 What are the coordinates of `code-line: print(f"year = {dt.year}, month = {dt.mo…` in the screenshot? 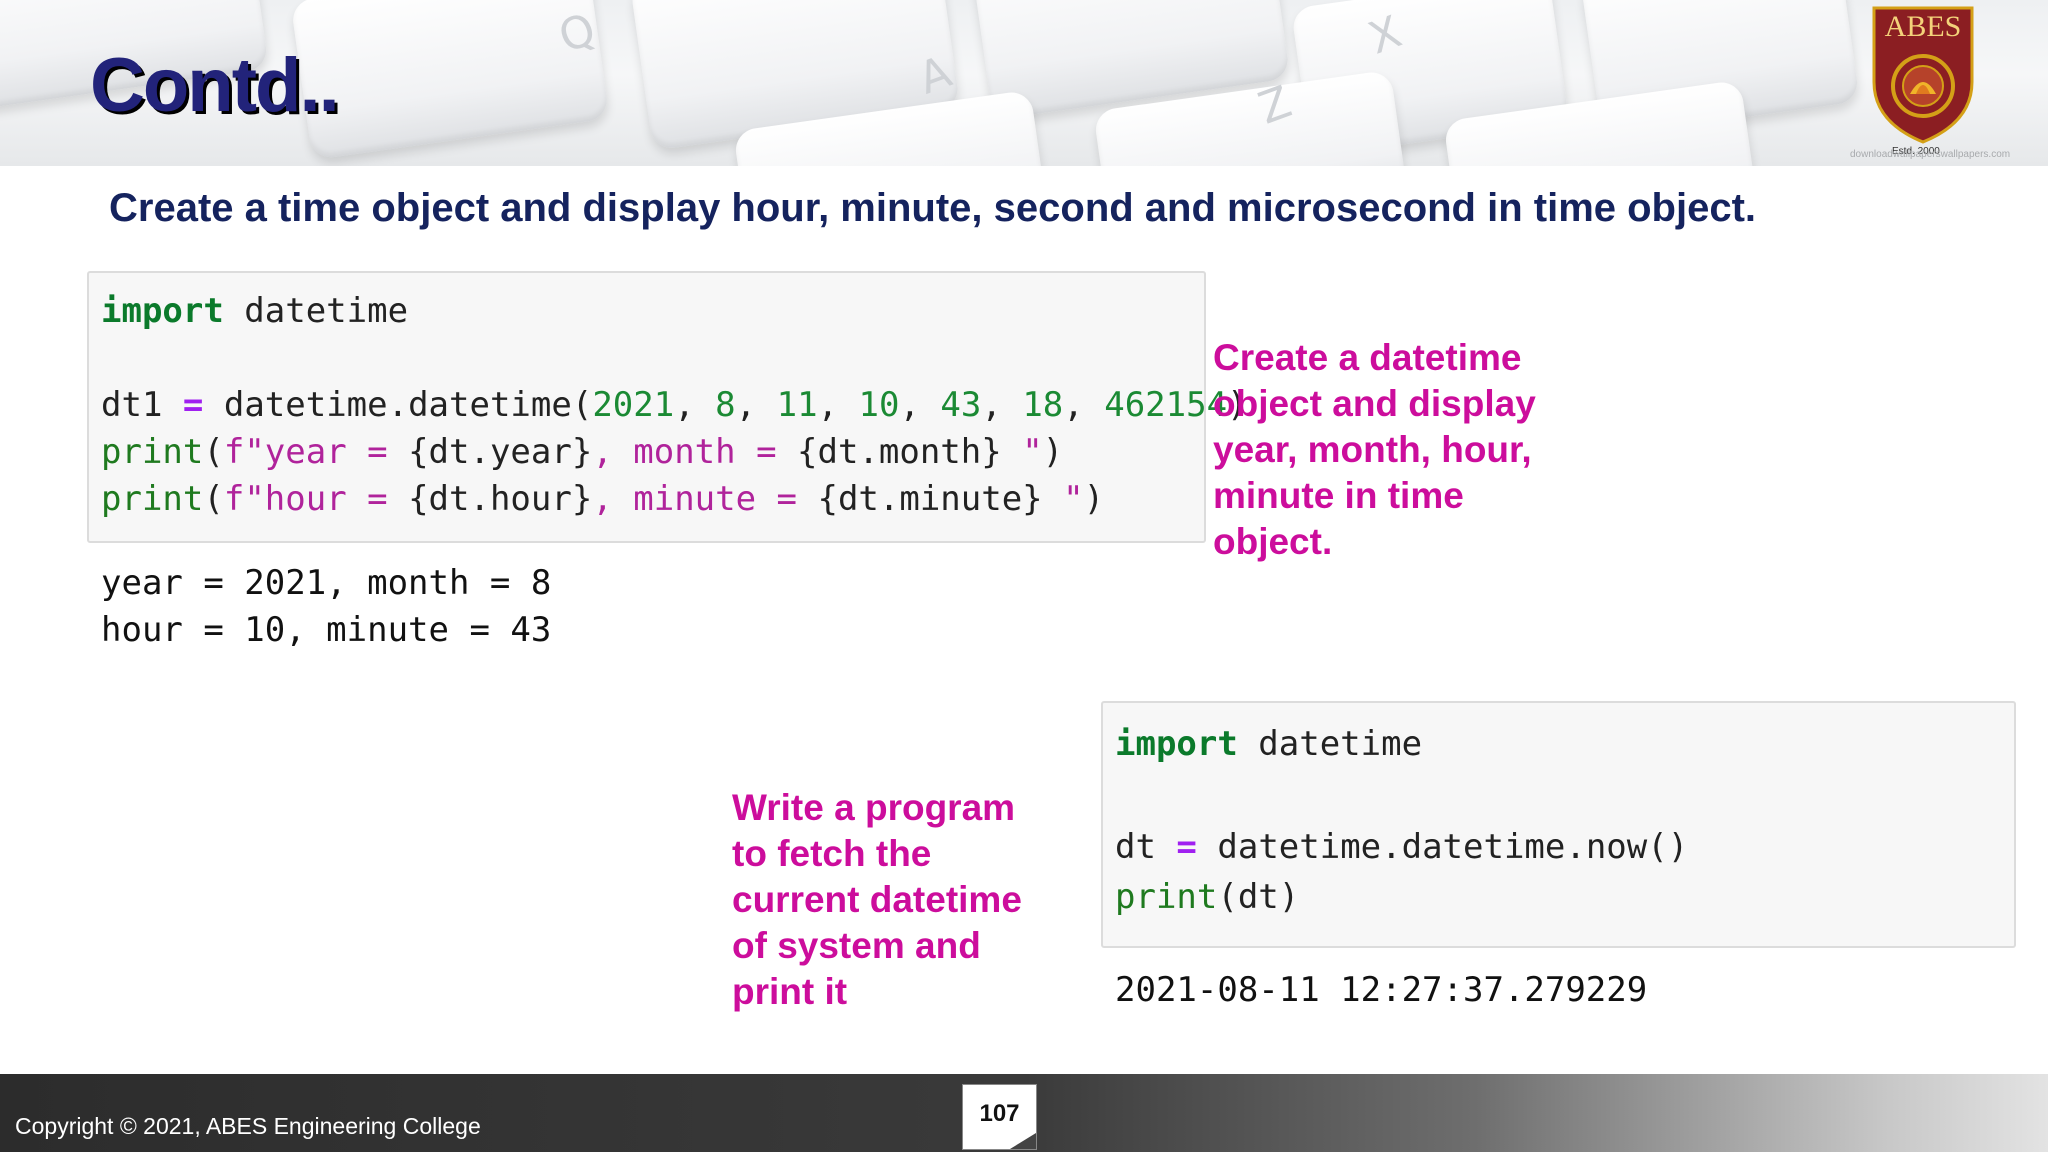 It's located at (582, 452).